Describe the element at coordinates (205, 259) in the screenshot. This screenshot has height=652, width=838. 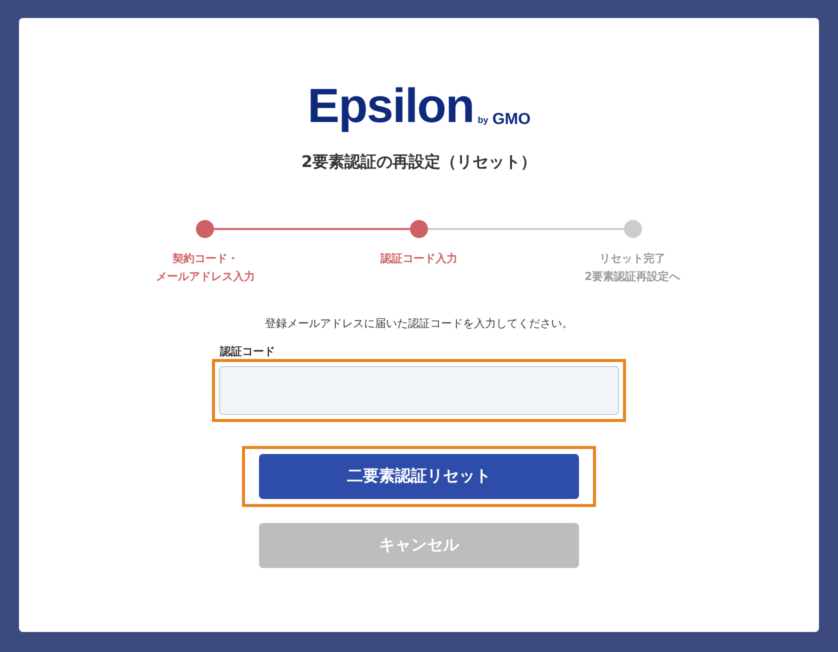
I see `step-label: 契約コード・` at that location.